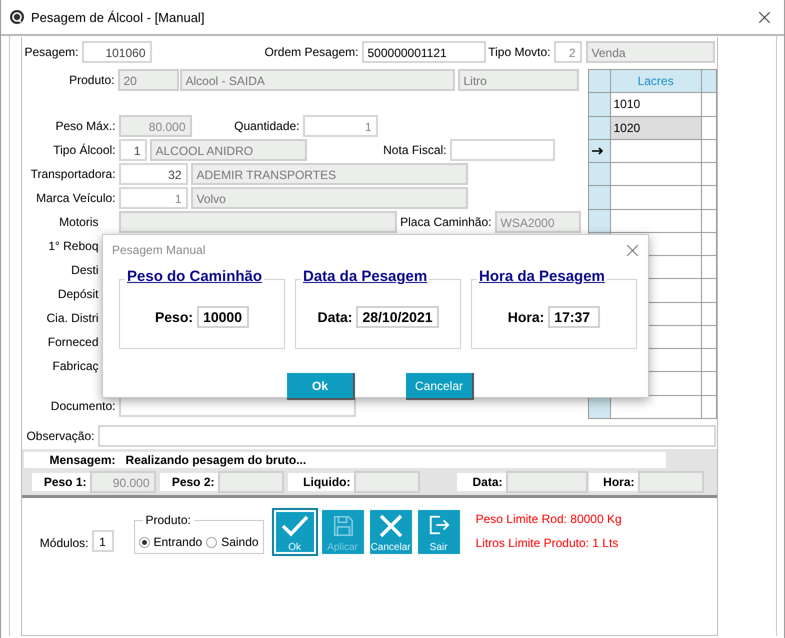 Image resolution: width=785 pixels, height=638 pixels. What do you see at coordinates (365, 276) in the screenshot?
I see `group-title: Data da Pesagem` at bounding box center [365, 276].